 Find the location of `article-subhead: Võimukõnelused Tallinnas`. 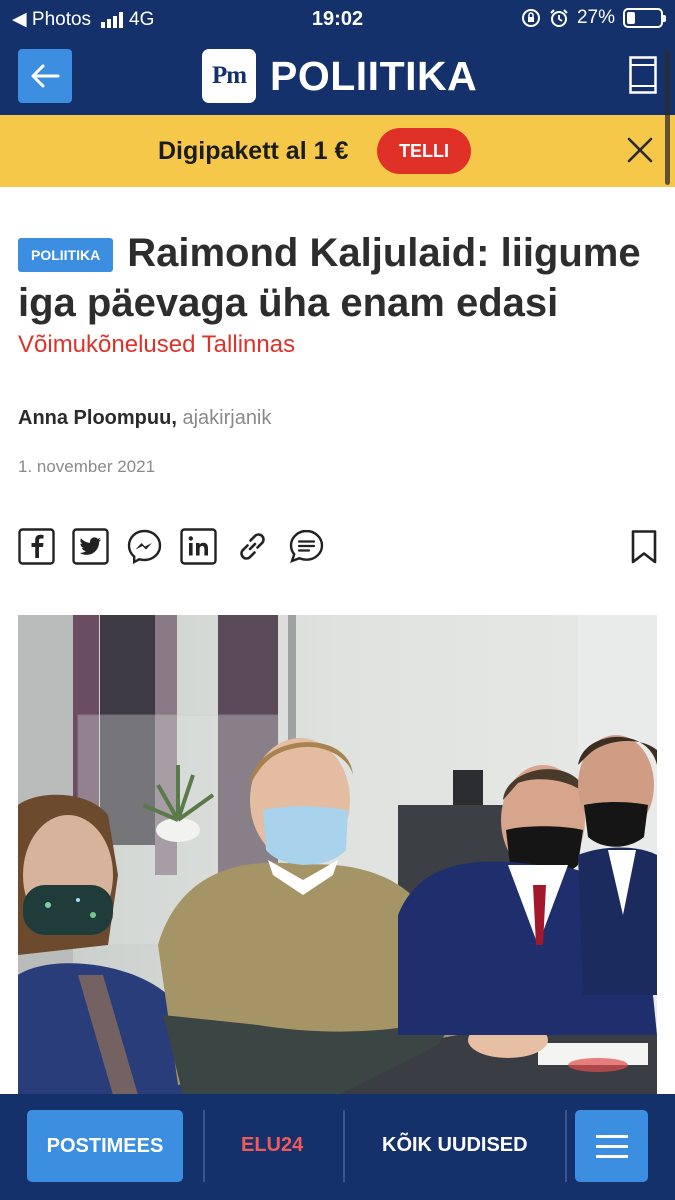

article-subhead: Võimukõnelused Tallinnas is located at coordinates (338, 345).